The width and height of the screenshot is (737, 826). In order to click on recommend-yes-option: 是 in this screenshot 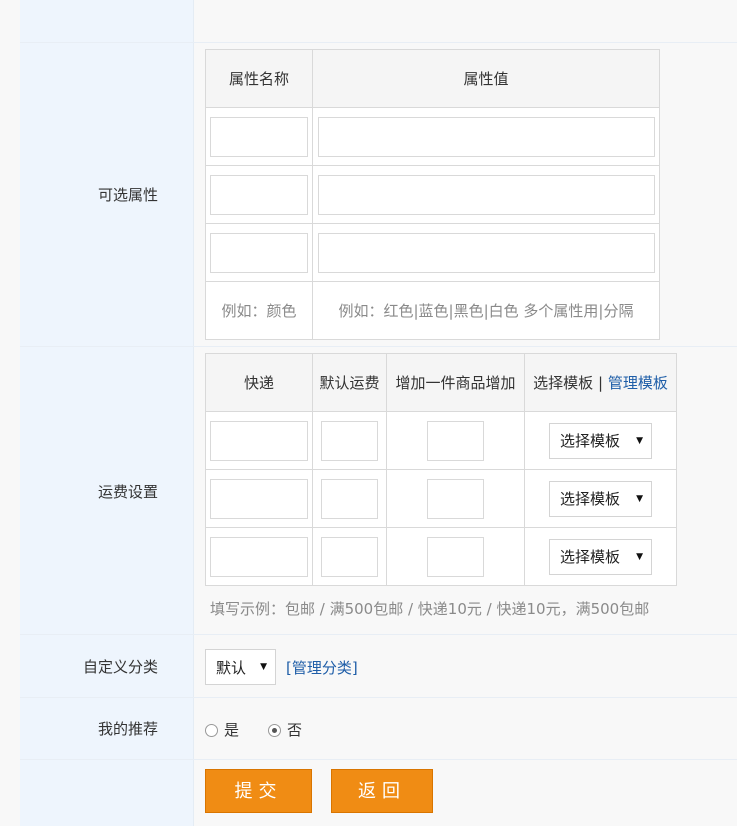, I will do `click(222, 729)`.